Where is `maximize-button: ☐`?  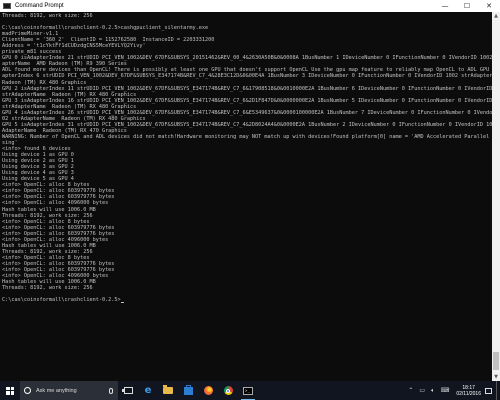
maximize-button: ☐ is located at coordinates (467, 6).